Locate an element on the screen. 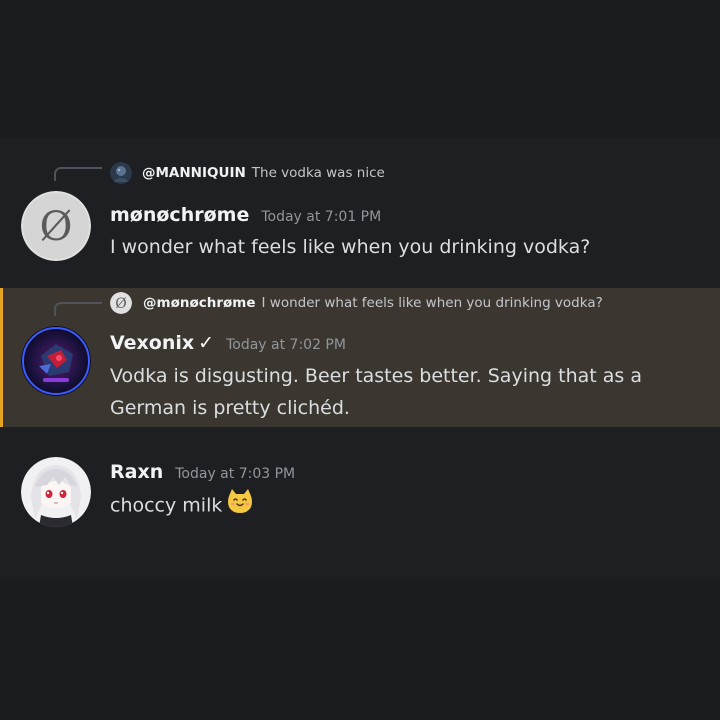 The image size is (720, 720). reply-preview: @MANNIQUIN The vodka was nice is located at coordinates (263, 173).